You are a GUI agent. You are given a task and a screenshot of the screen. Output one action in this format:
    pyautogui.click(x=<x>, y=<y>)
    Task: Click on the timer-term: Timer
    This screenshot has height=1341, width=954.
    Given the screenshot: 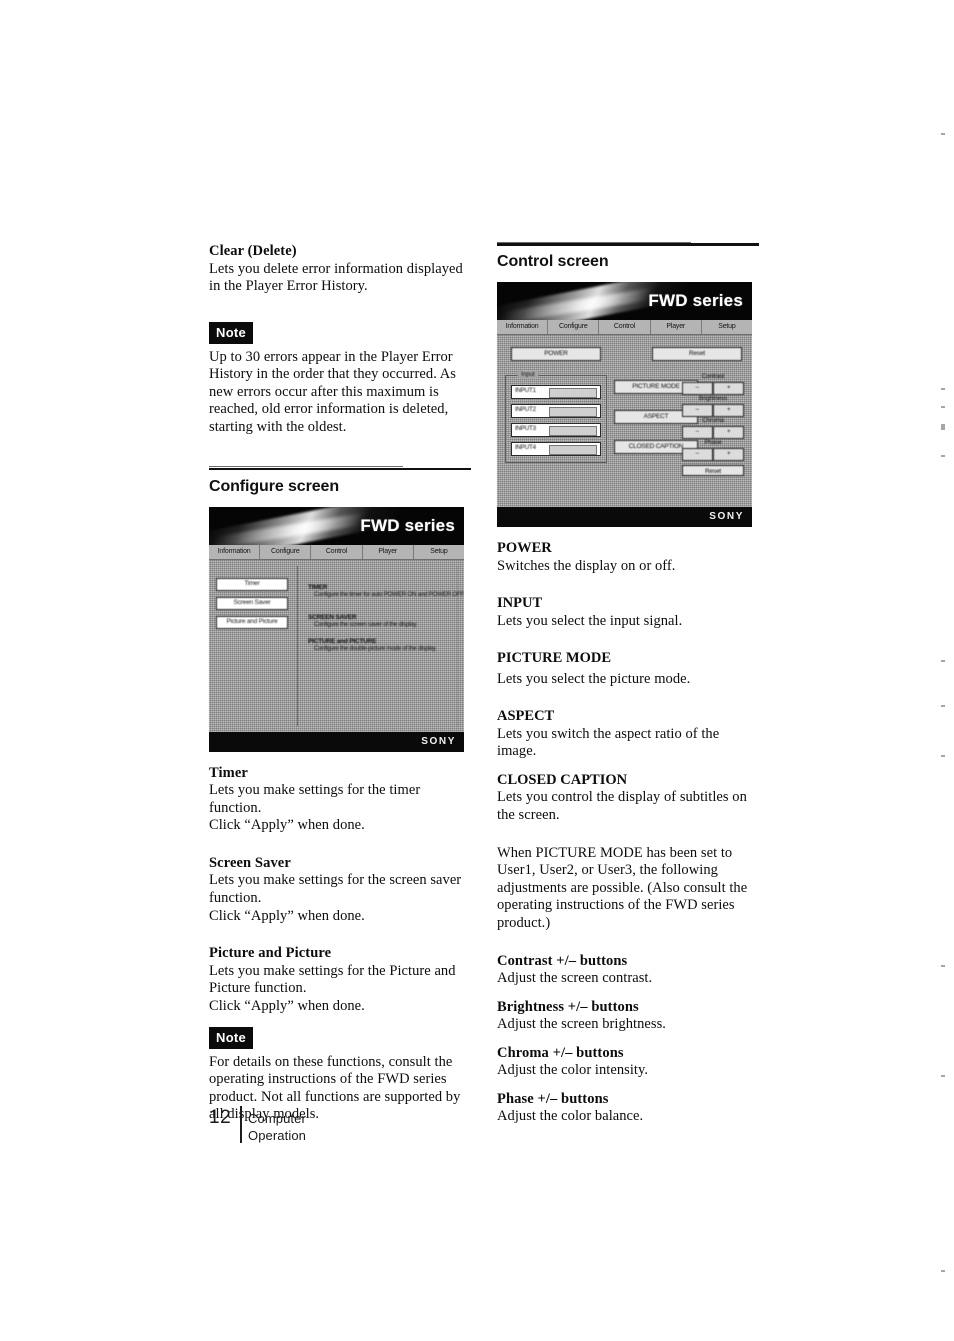 What is the action you would take?
    pyautogui.click(x=228, y=772)
    